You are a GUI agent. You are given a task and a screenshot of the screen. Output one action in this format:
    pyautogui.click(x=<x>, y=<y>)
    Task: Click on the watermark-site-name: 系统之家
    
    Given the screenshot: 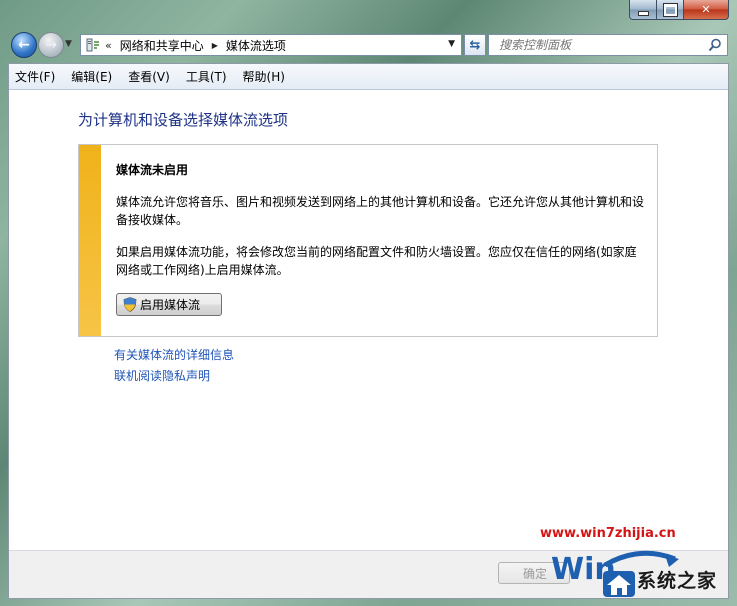 What is the action you would take?
    pyautogui.click(x=677, y=581)
    